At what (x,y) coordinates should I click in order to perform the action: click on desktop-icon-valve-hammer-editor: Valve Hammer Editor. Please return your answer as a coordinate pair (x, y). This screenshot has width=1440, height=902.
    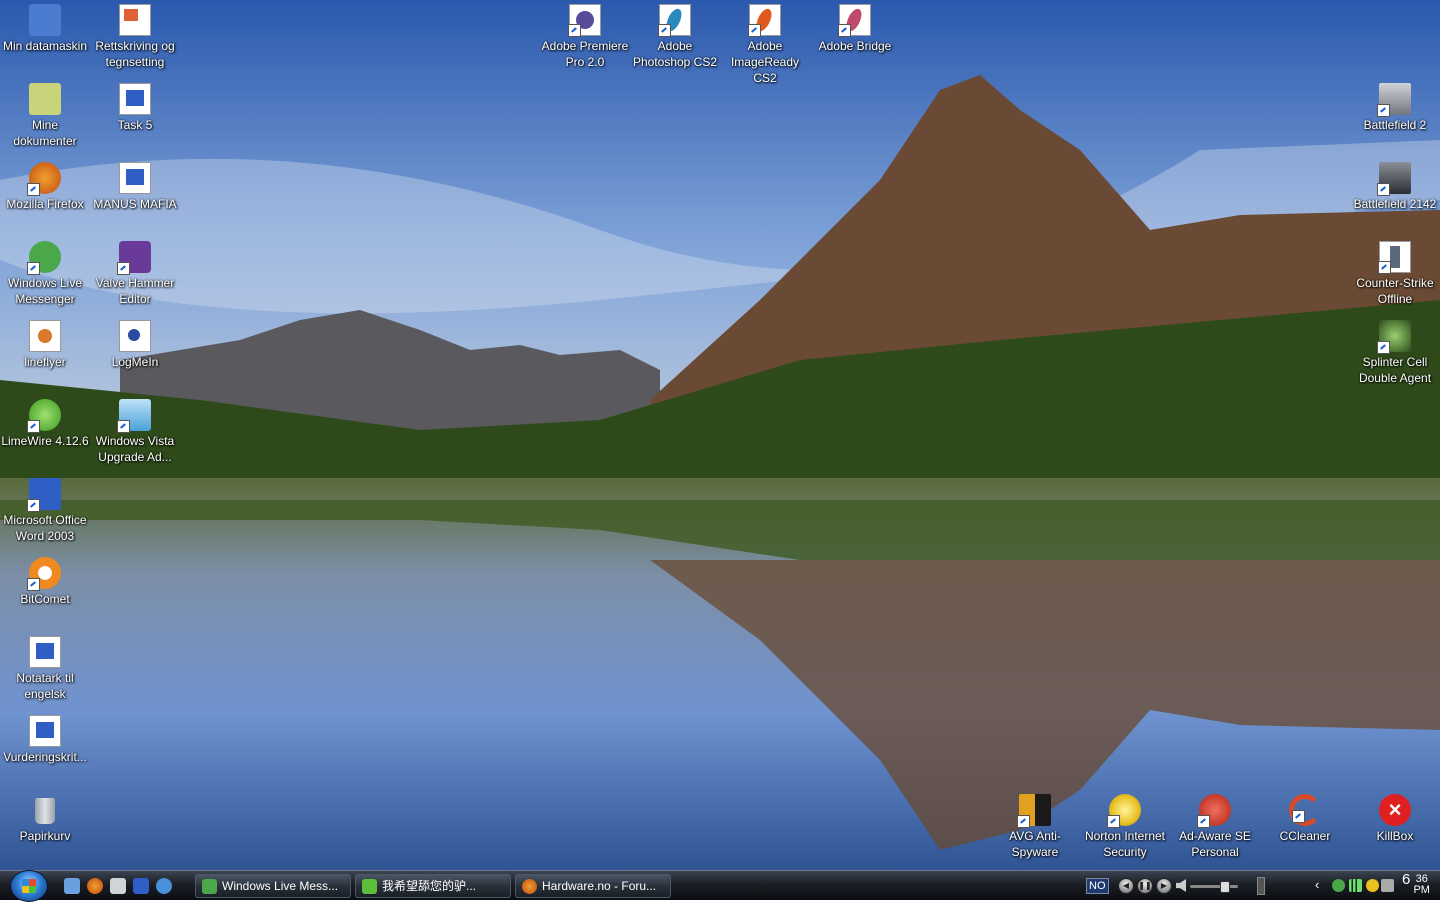
    Looking at the image, I should click on (135, 273).